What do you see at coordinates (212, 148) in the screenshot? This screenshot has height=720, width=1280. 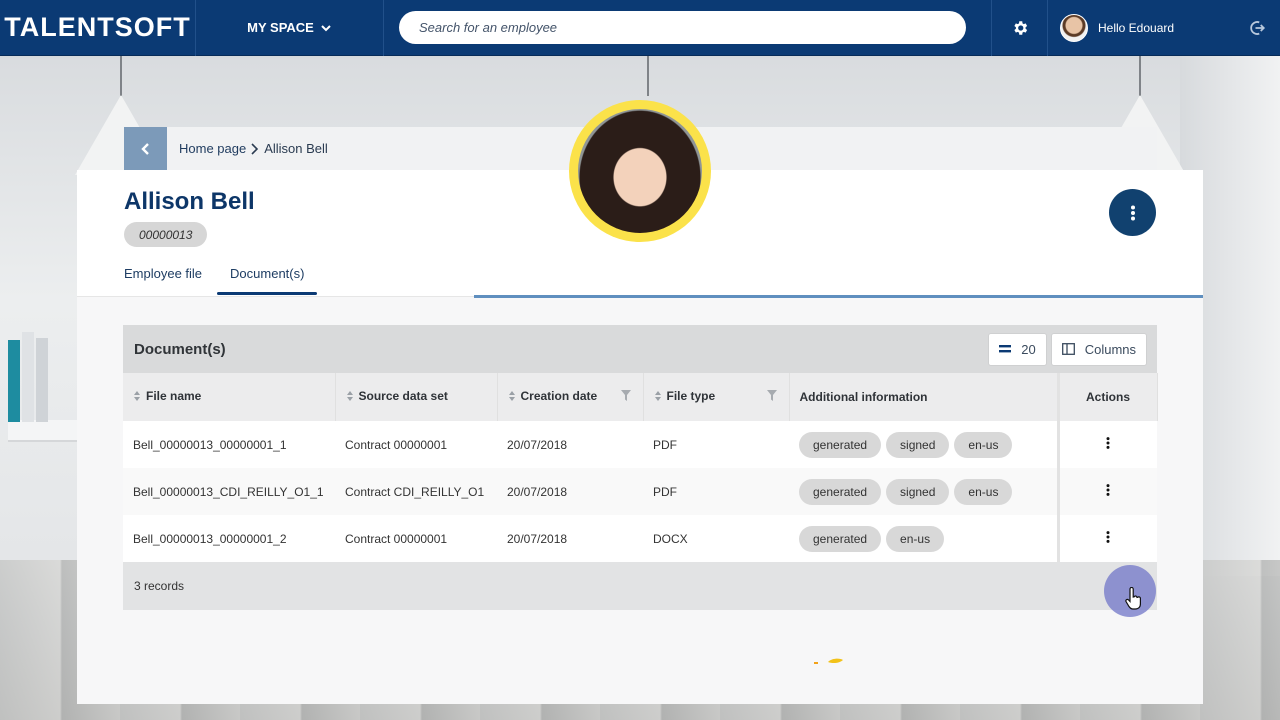 I see `breadcrumb-home-link: Home page` at bounding box center [212, 148].